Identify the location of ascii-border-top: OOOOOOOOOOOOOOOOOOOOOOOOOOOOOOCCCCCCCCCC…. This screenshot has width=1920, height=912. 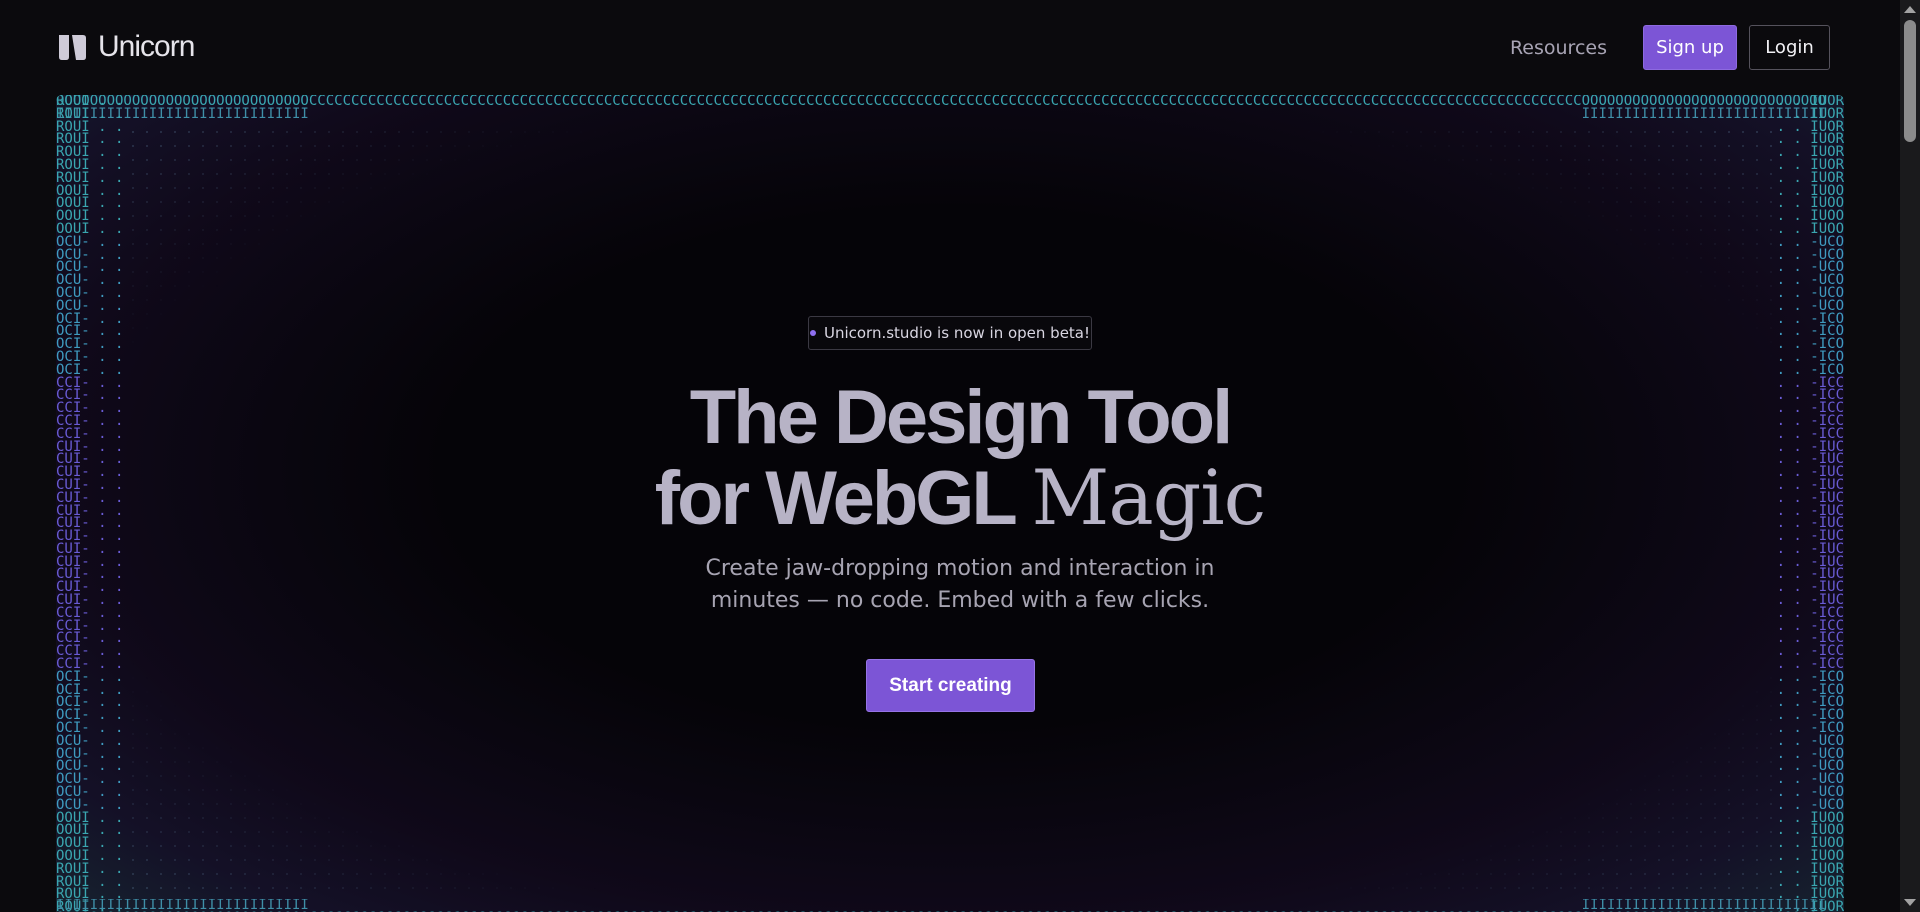
(941, 108).